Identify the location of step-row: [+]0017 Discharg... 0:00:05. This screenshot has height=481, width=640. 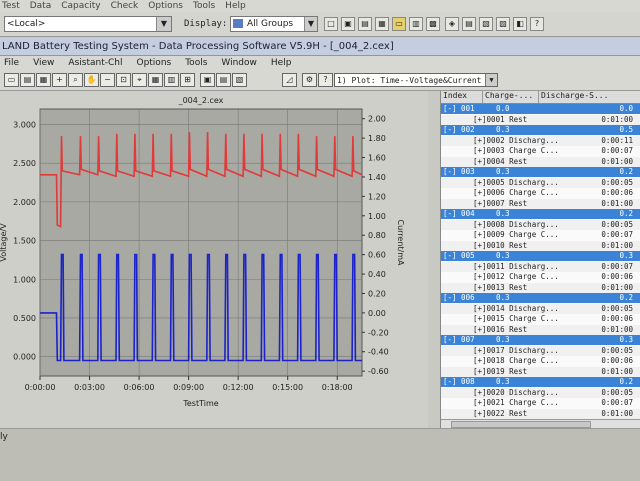
(540, 350).